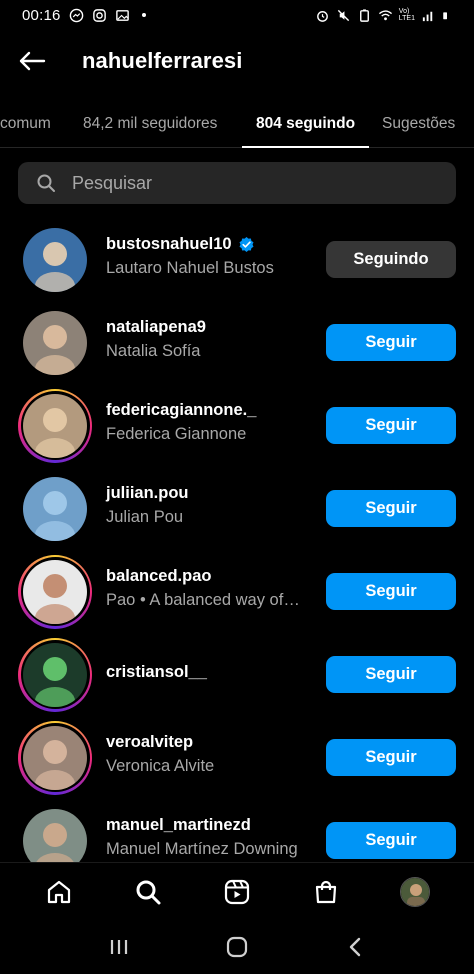  I want to click on user-info: juliian.pou Julian Pou, so click(211, 505).